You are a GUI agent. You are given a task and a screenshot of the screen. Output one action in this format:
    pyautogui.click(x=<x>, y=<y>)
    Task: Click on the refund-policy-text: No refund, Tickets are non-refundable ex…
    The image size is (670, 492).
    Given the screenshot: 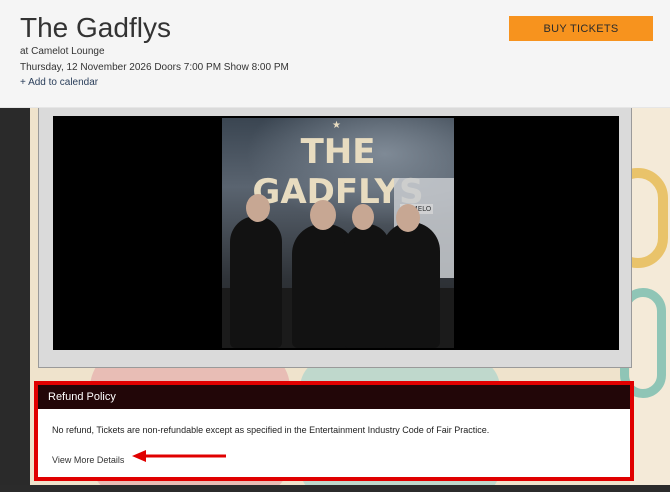 What is the action you would take?
    pyautogui.click(x=271, y=430)
    